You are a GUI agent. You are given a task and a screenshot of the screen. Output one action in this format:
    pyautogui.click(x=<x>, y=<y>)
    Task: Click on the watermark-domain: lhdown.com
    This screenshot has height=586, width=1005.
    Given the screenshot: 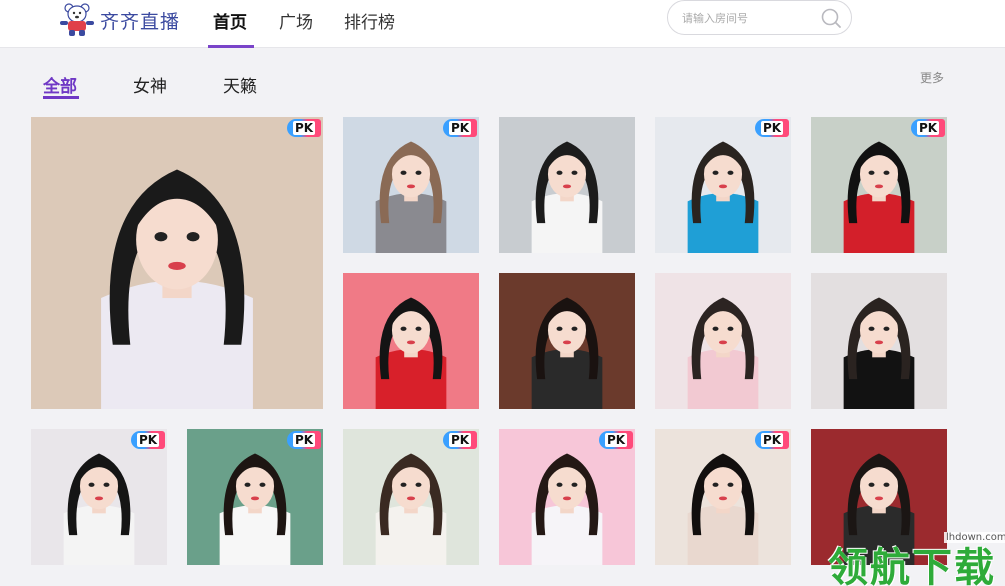 What is the action you would take?
    pyautogui.click(x=974, y=537)
    